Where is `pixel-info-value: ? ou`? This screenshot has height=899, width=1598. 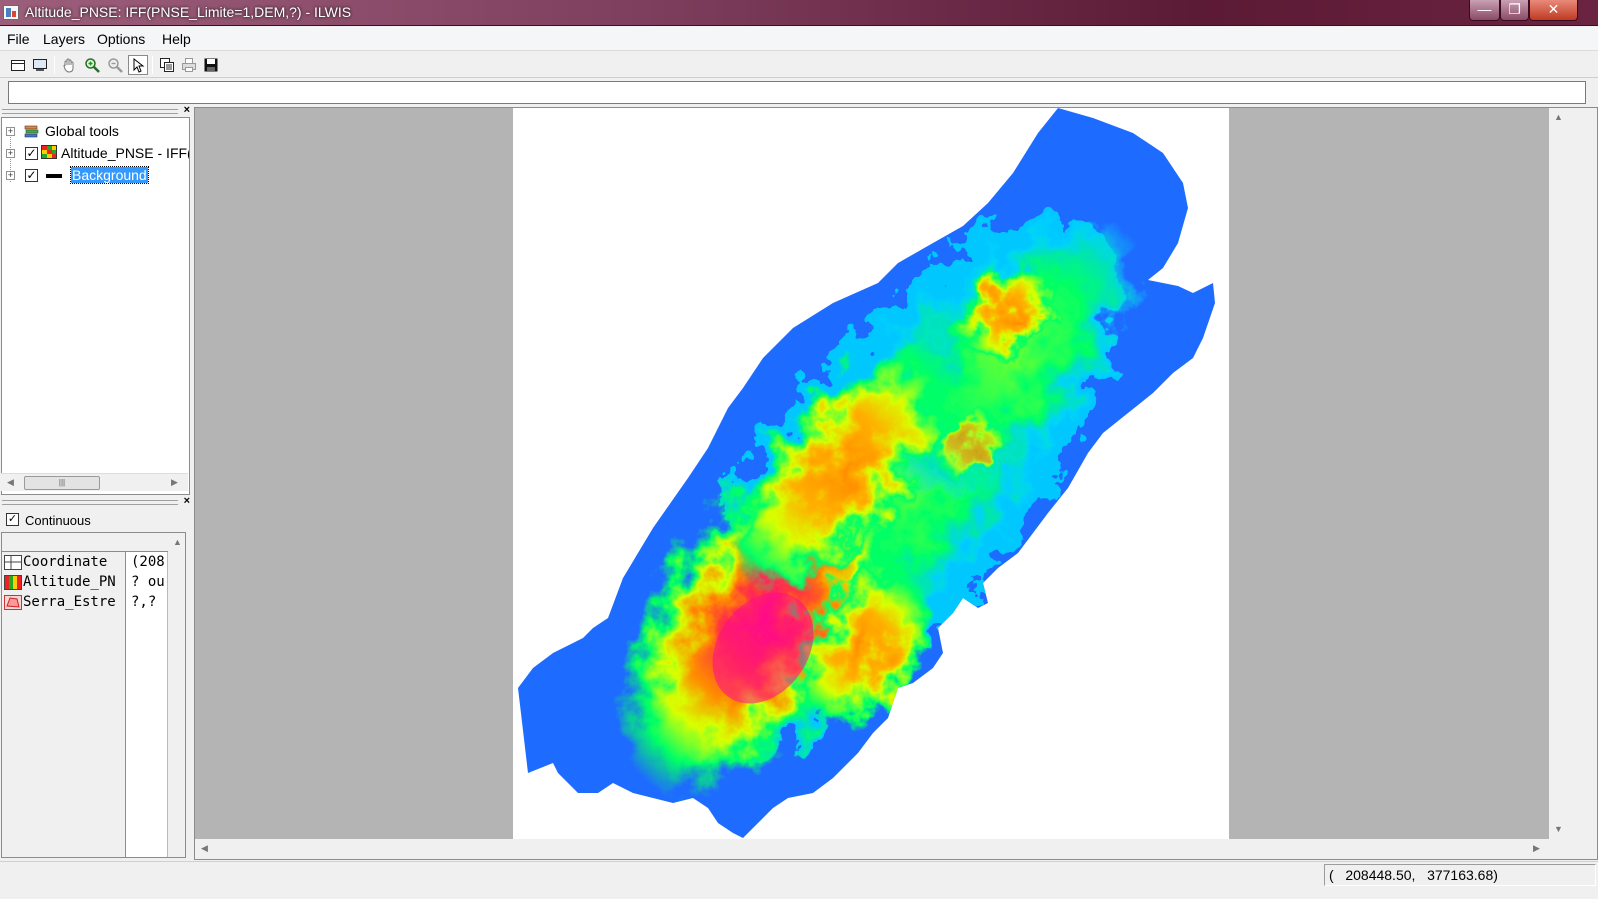
pixel-info-value: ? ou is located at coordinates (148, 582).